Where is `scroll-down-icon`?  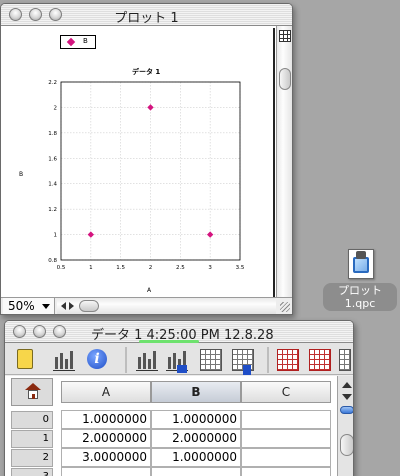 scroll-down-icon is located at coordinates (347, 397).